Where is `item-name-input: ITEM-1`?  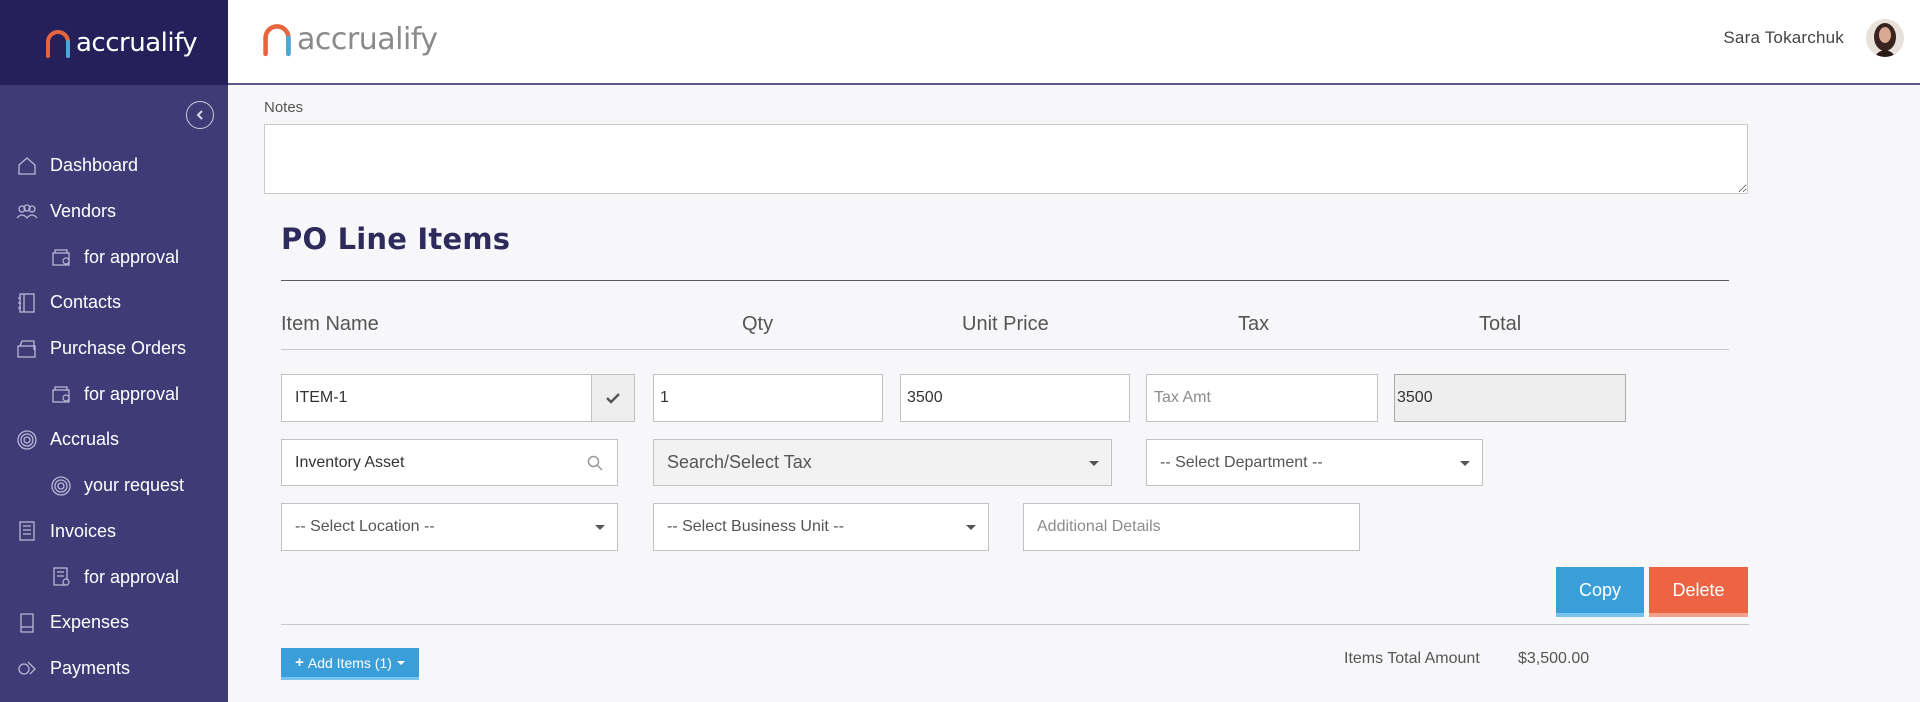
item-name-input: ITEM-1 is located at coordinates (436, 398).